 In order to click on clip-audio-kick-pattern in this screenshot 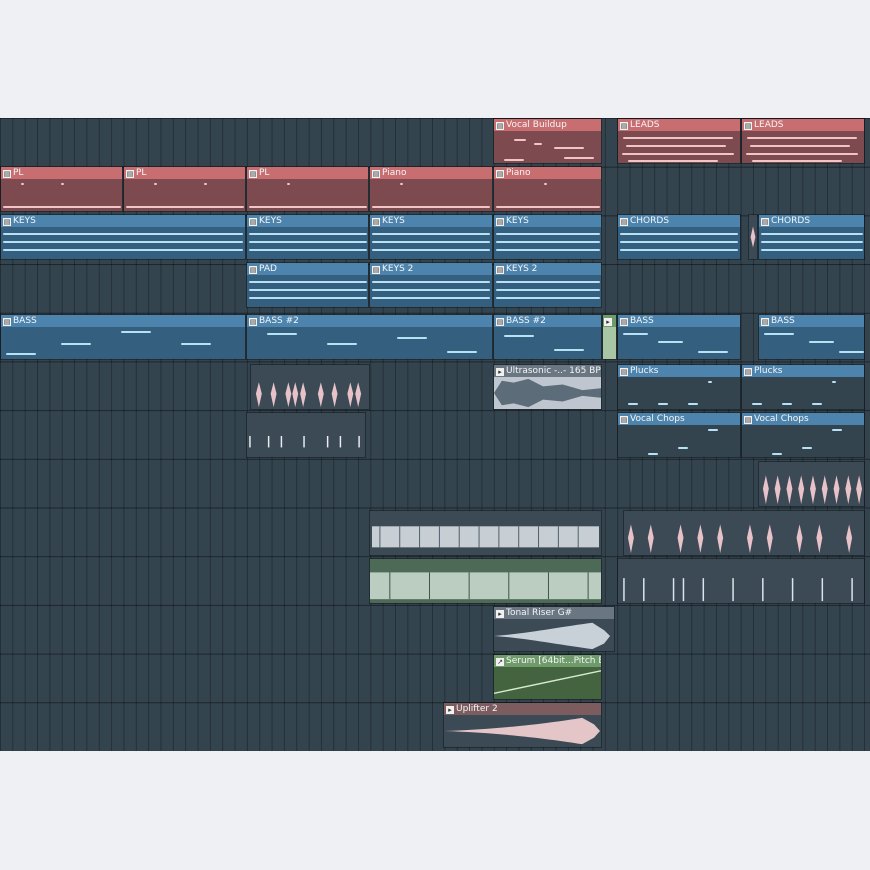, I will do `click(811, 484)`.